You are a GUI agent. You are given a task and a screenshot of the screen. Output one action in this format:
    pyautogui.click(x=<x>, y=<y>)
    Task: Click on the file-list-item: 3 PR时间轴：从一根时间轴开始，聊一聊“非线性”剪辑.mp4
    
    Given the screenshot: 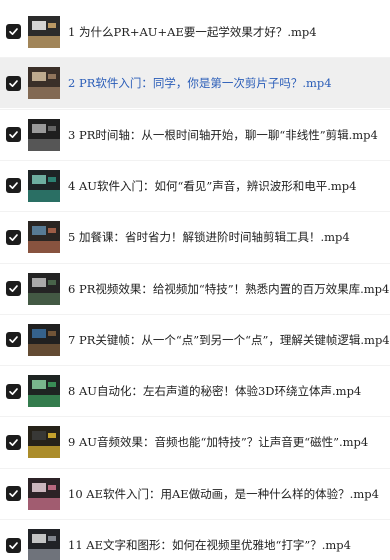 What is the action you would take?
    pyautogui.click(x=195, y=134)
    